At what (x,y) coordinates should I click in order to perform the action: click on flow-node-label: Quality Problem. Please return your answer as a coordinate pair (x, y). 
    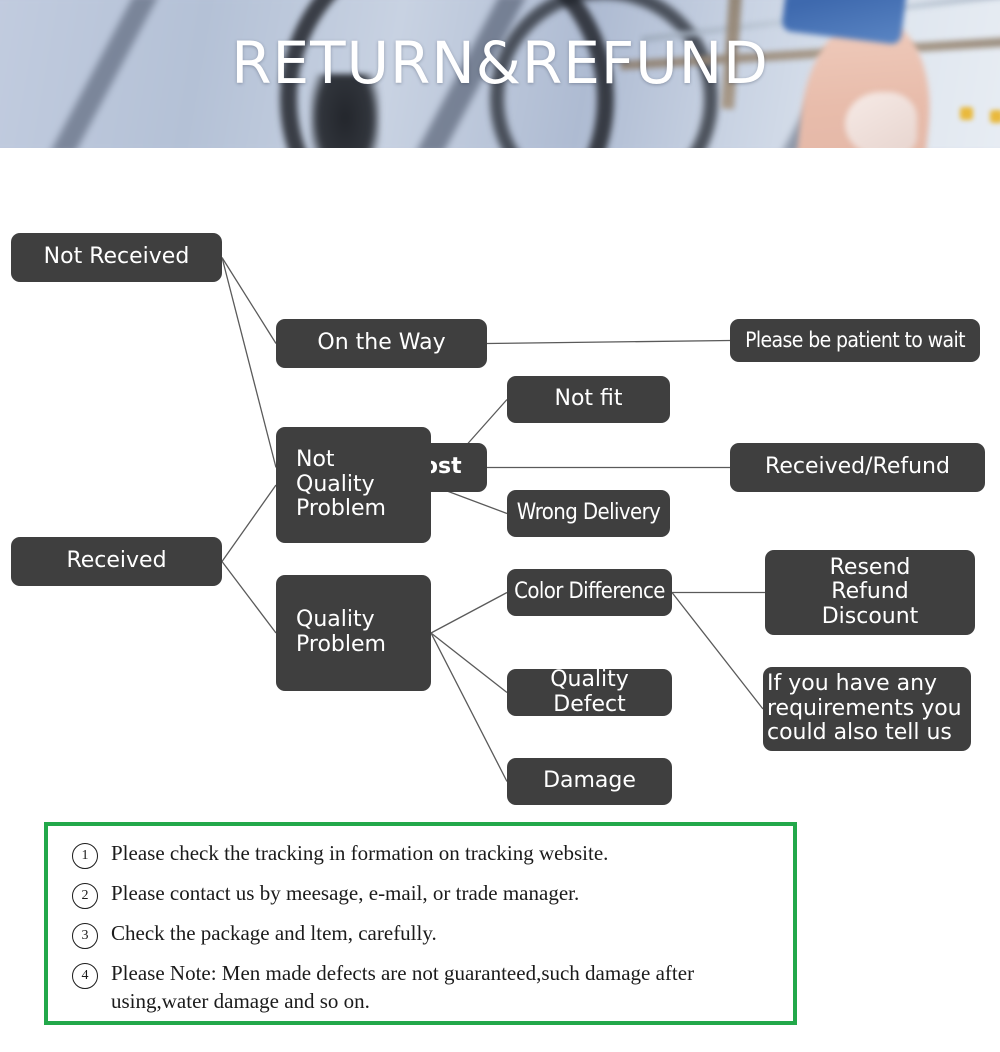
    Looking at the image, I should click on (341, 632).